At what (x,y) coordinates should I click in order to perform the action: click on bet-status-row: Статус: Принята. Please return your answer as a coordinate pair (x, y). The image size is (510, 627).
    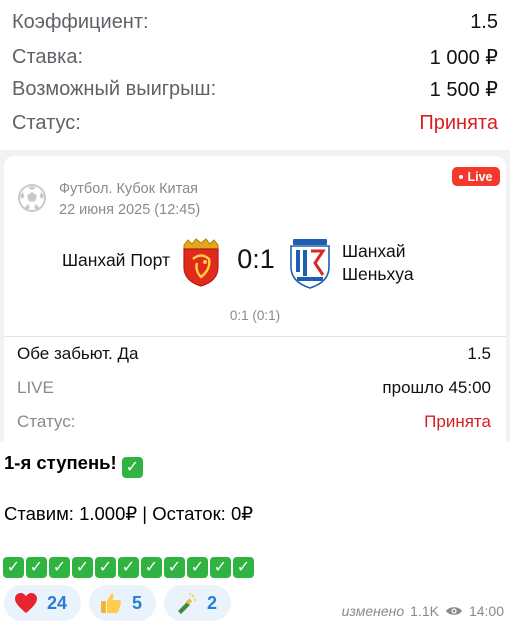
    Looking at the image, I should click on (254, 422).